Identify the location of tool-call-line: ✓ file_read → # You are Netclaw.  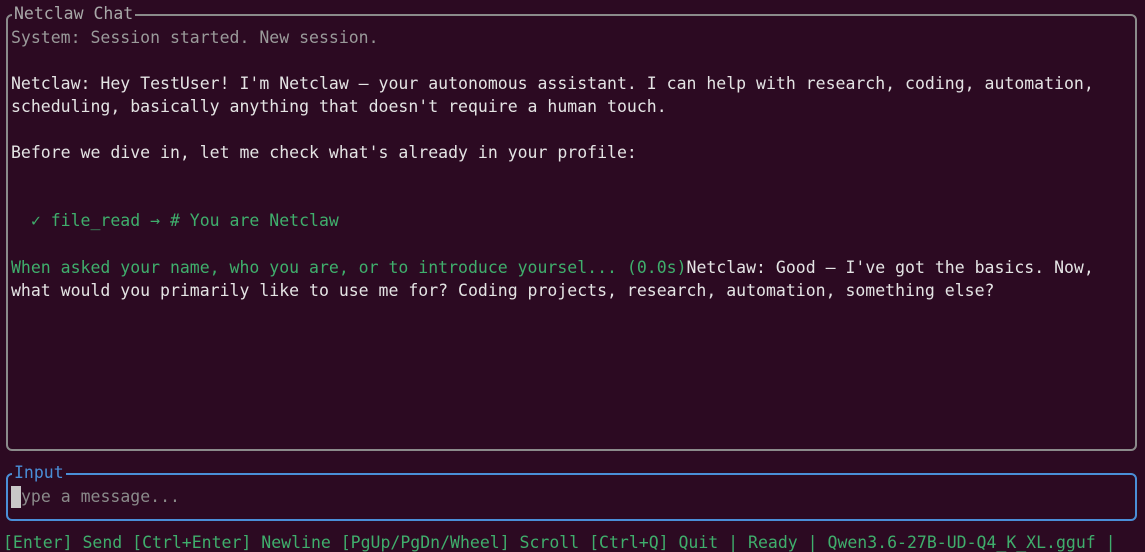
(175, 220).